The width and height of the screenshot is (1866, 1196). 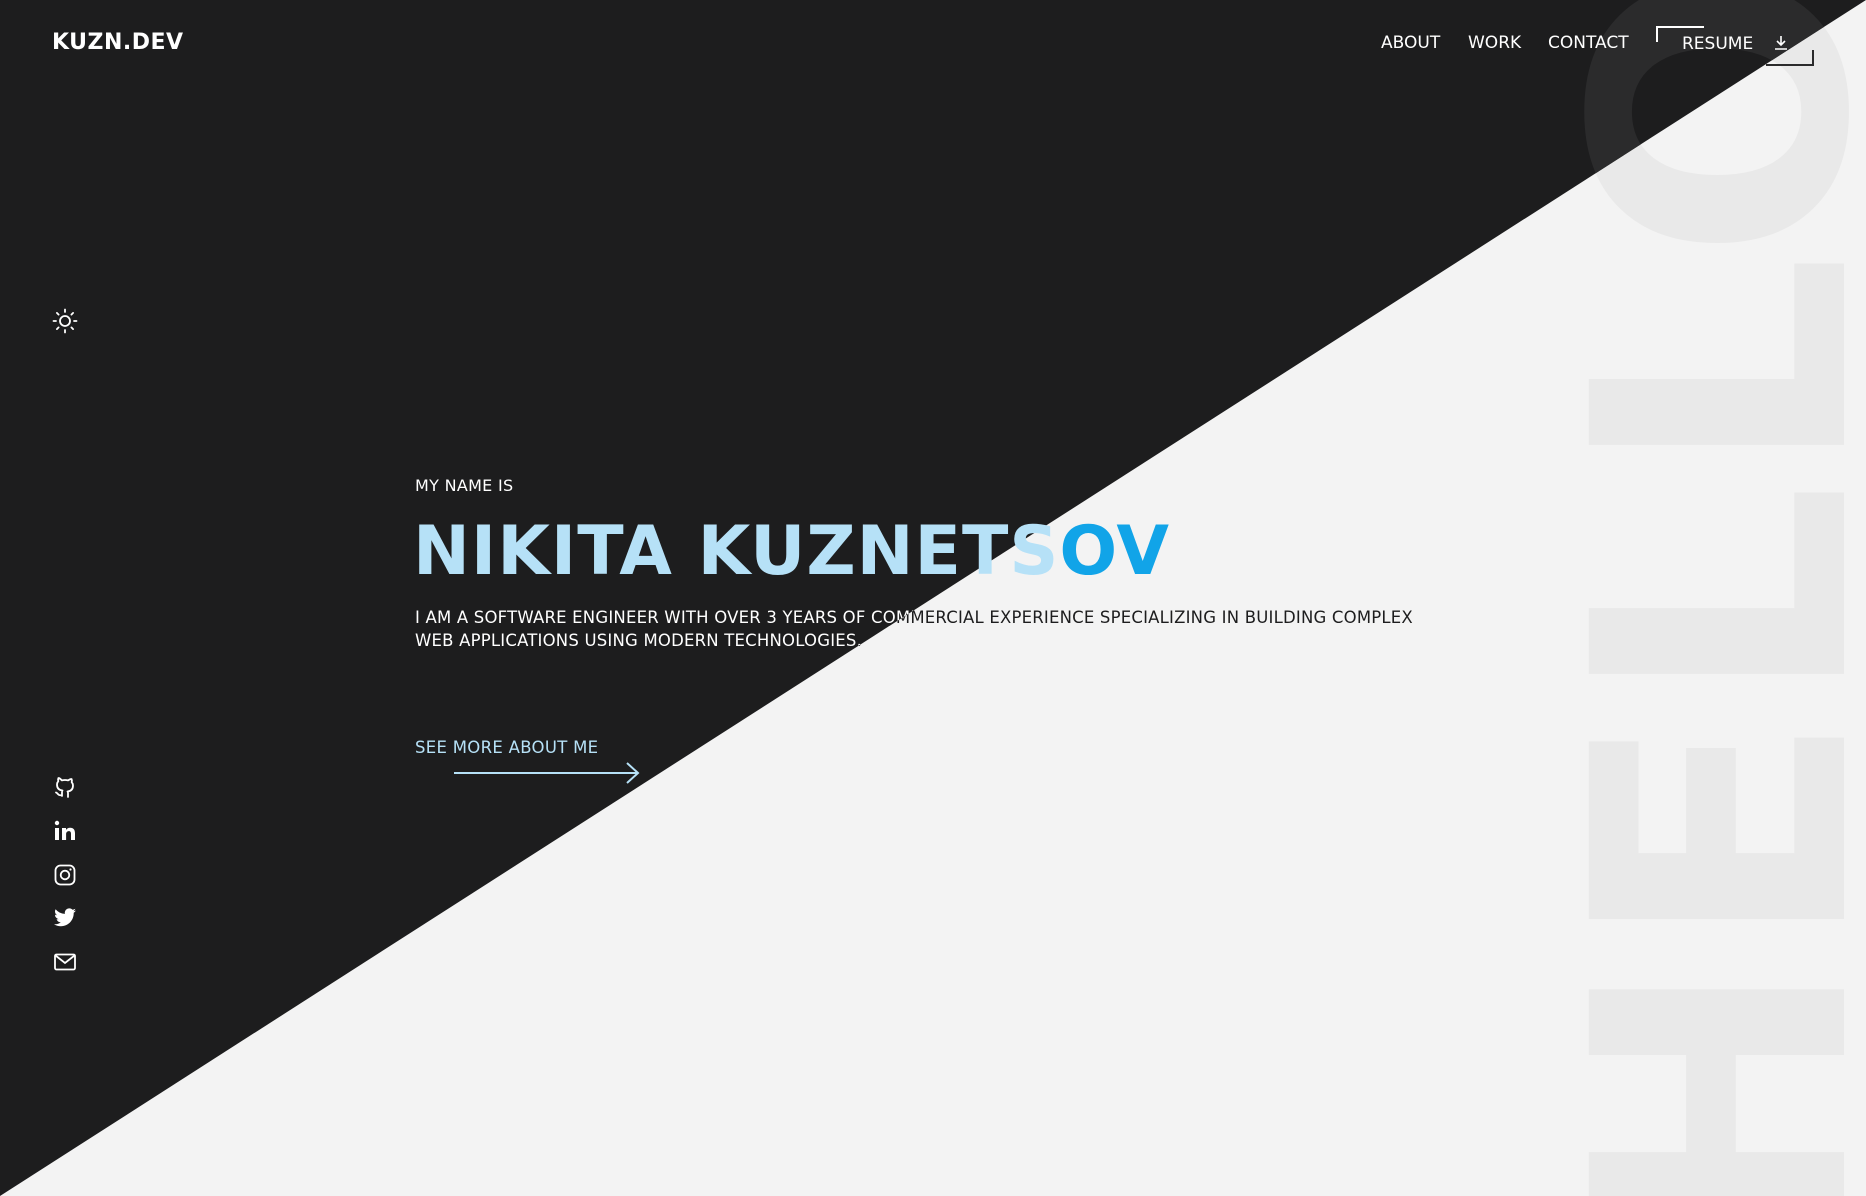 I want to click on resume-corner-bottom, so click(x=1790, y=58).